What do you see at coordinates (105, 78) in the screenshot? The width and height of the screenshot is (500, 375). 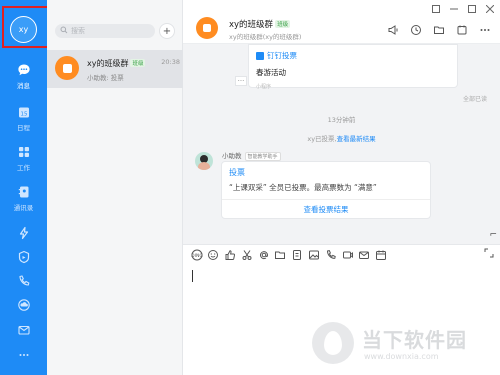 I see `conversation-preview: 小助教: 投票` at bounding box center [105, 78].